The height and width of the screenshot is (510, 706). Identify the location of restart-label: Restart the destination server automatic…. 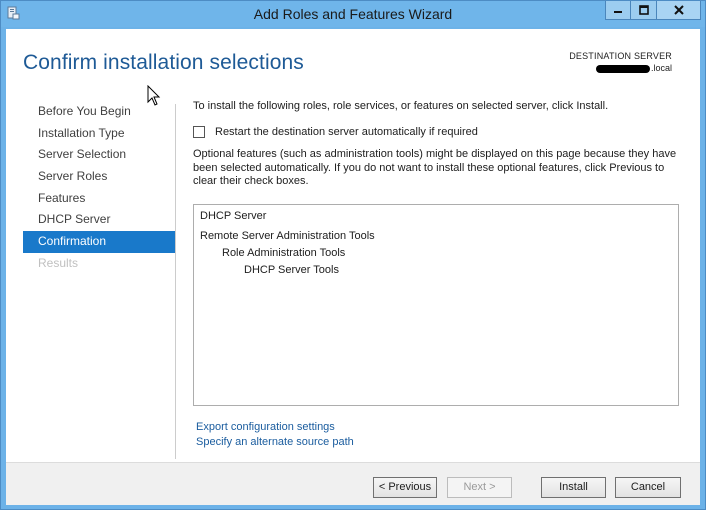
(346, 132).